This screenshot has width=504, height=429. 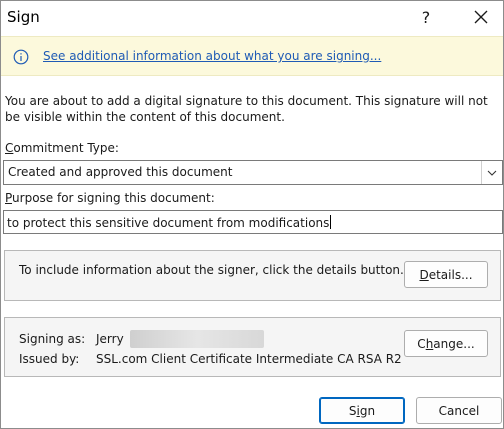 I want to click on commitment-type-label: Commitment Type:, so click(x=62, y=148).